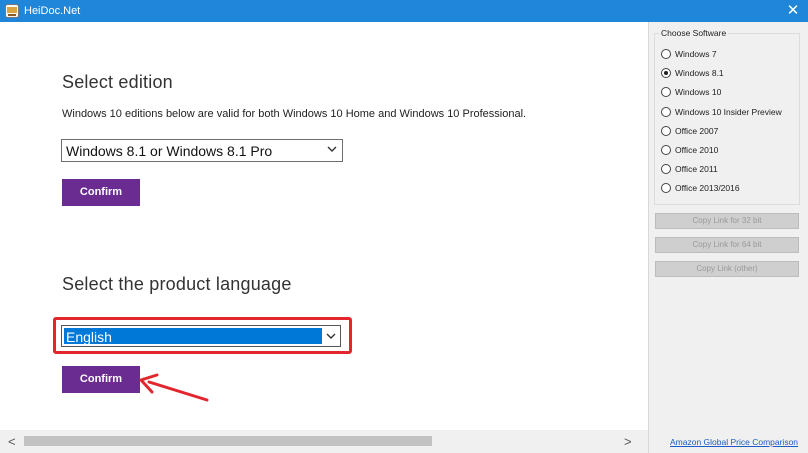 The image size is (808, 453). Describe the element at coordinates (694, 33) in the screenshot. I see `group-label: Choose Software` at that location.